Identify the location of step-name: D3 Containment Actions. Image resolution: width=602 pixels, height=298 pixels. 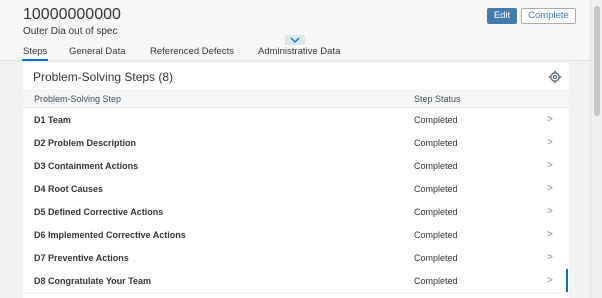
(86, 166).